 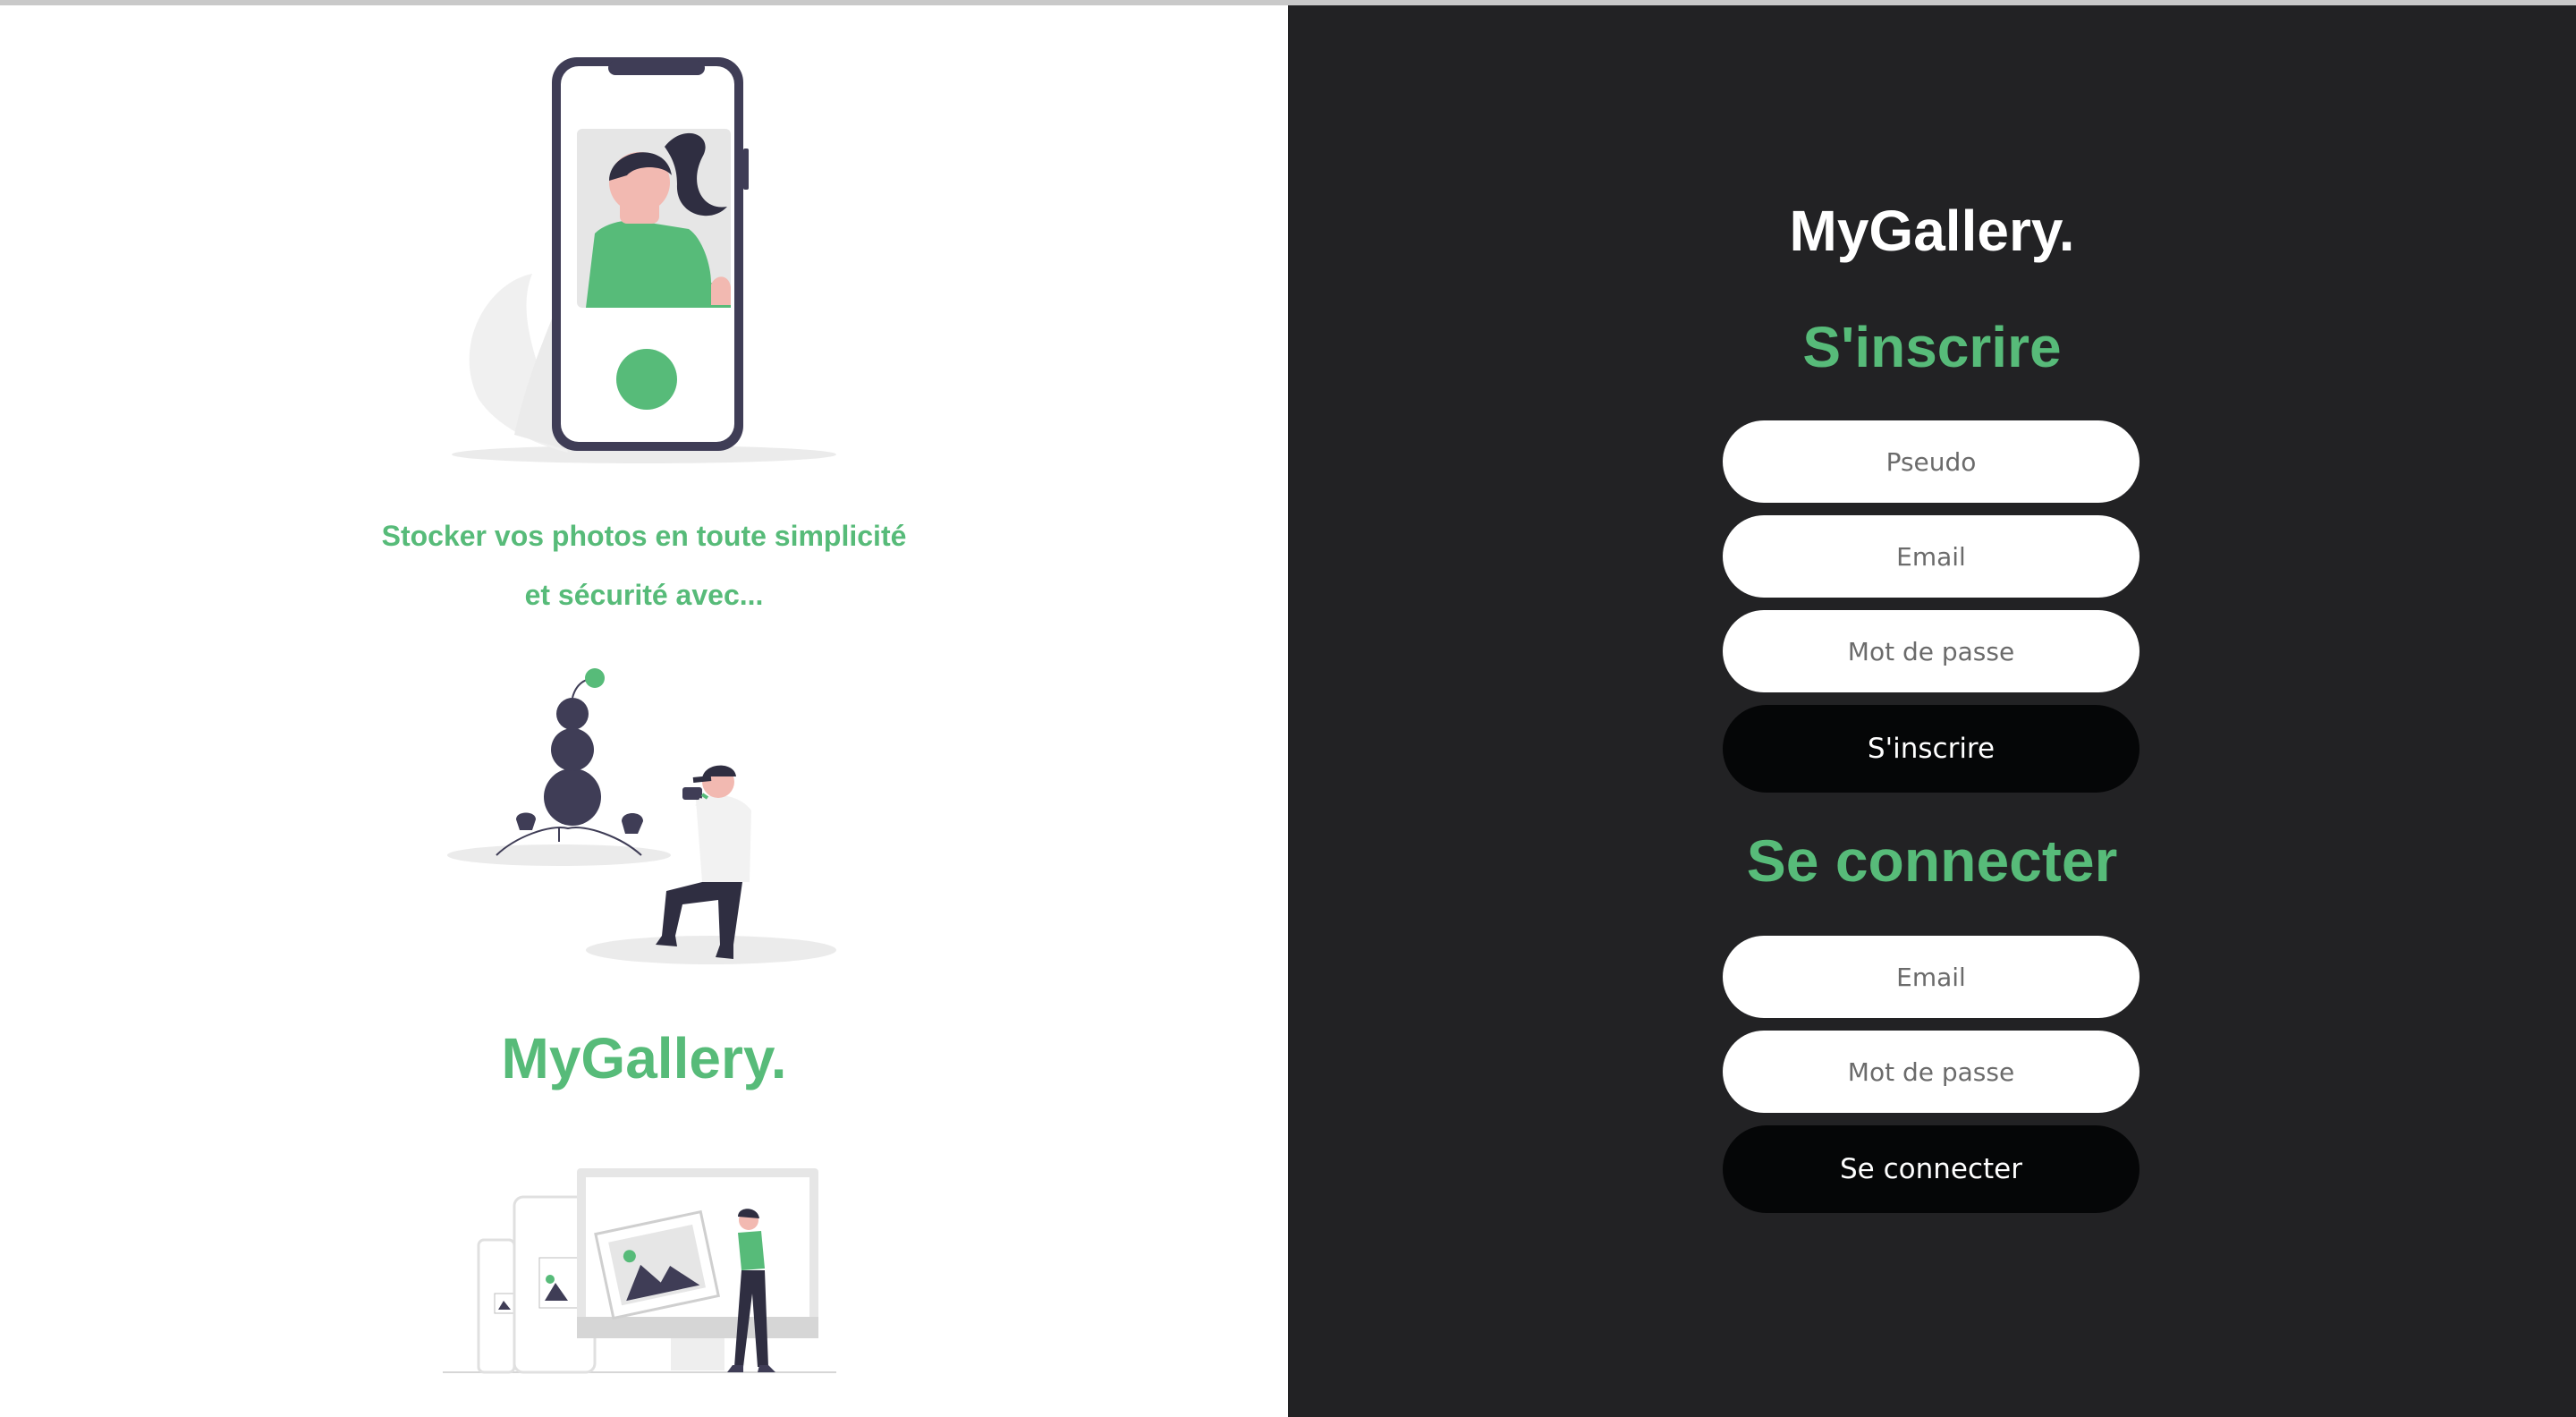 What do you see at coordinates (1932, 860) in the screenshot?
I see `login-title: Se connecter` at bounding box center [1932, 860].